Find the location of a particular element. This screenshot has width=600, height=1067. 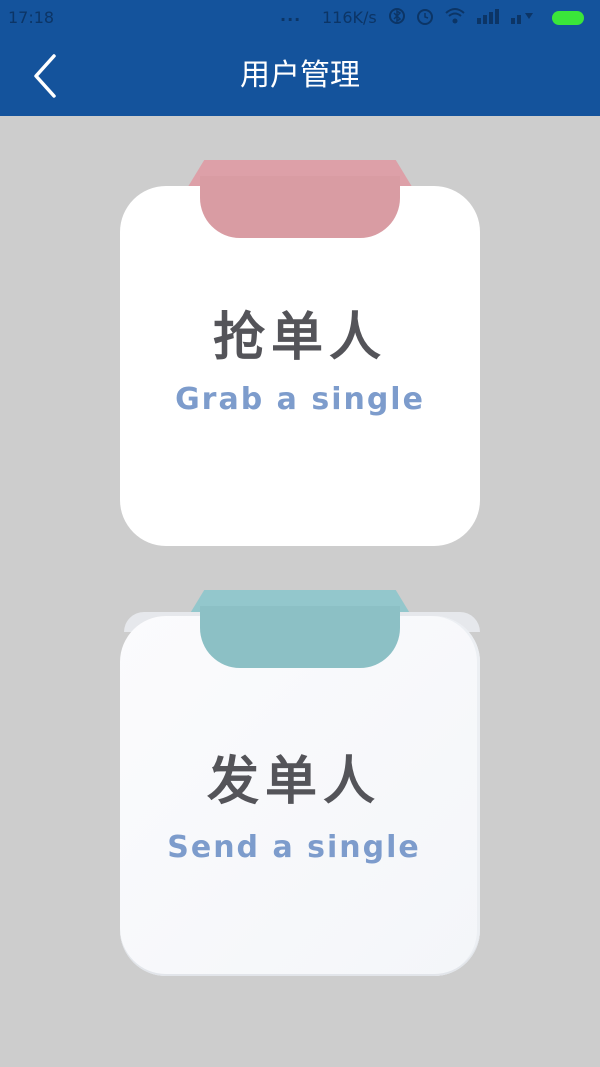

status-icons is located at coordinates (464, 16).